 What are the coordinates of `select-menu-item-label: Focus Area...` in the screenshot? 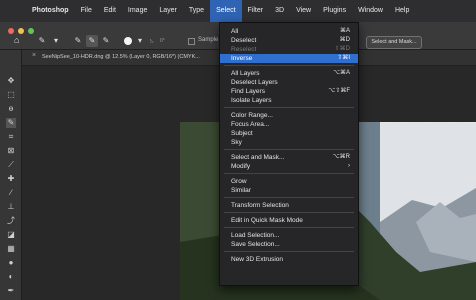 It's located at (250, 124).